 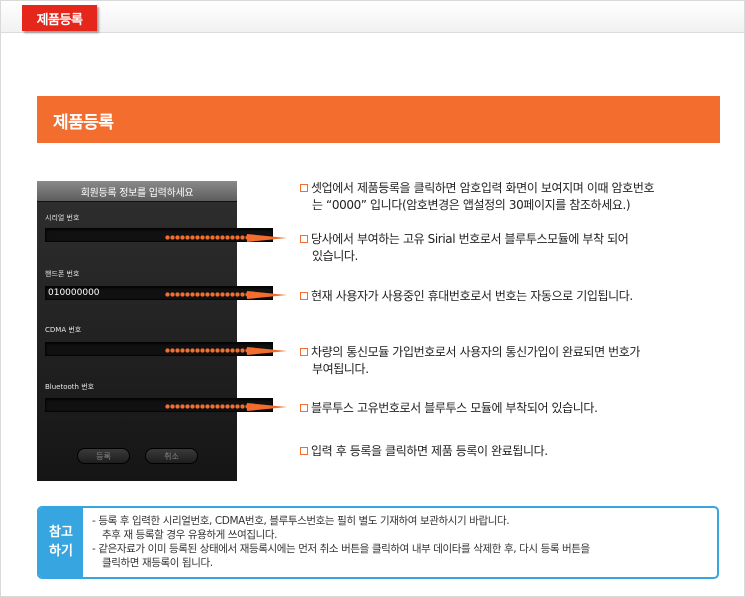 I want to click on register-button: 등록, so click(x=103, y=456).